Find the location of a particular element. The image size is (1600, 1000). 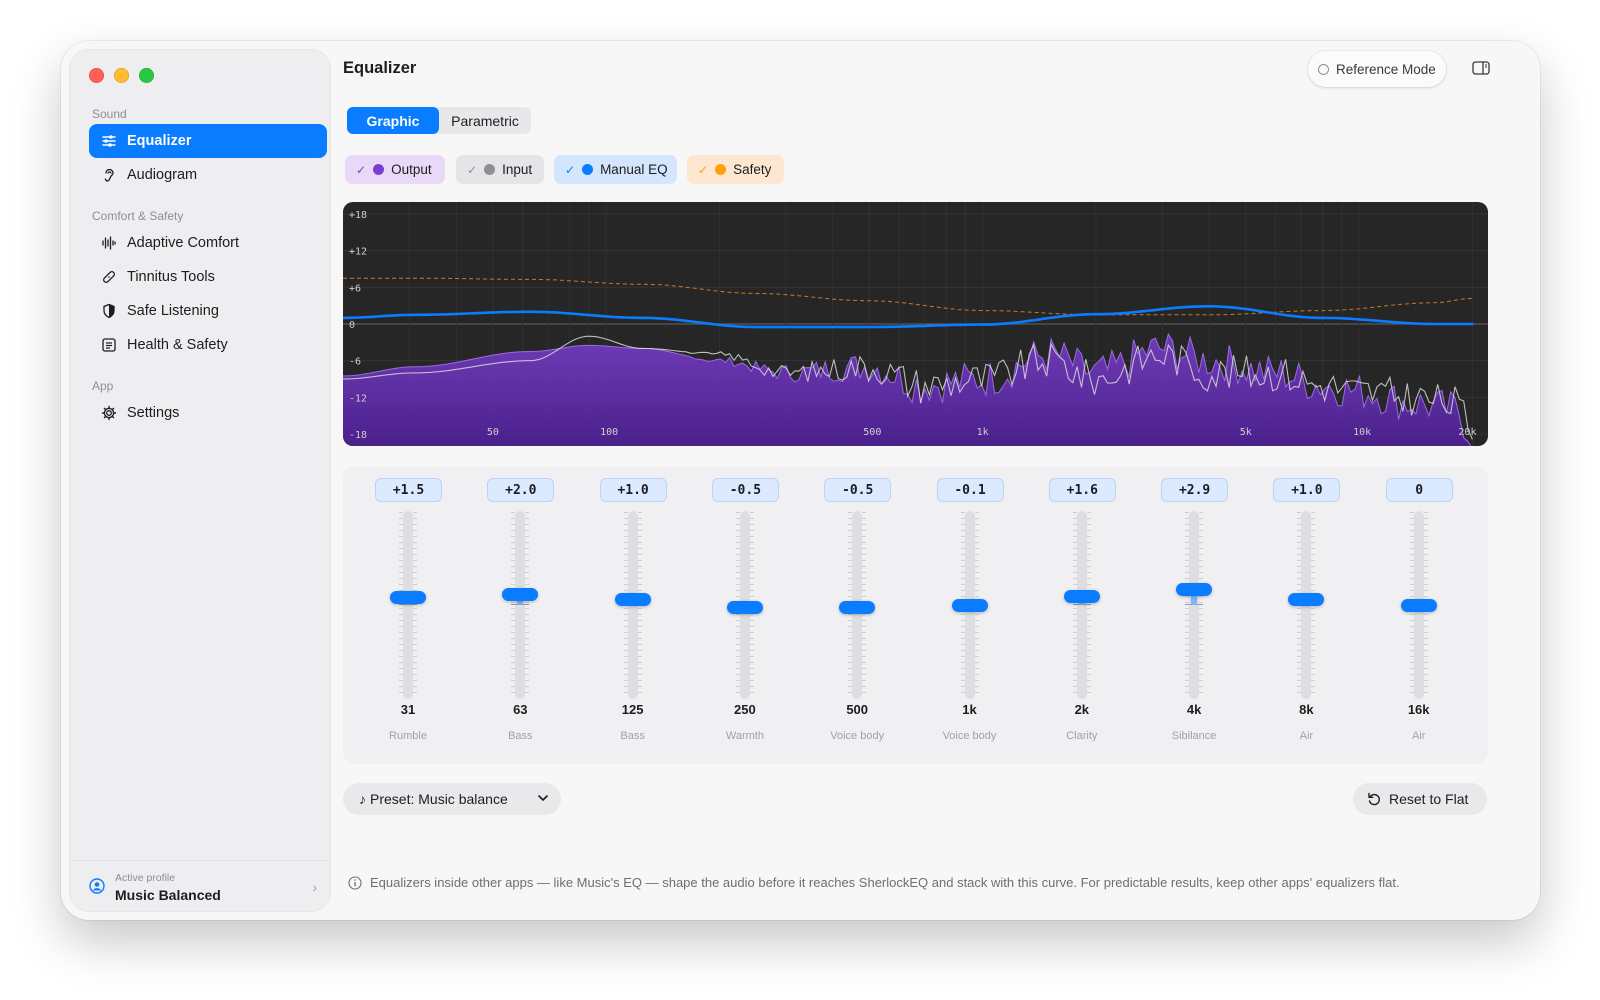

active-profile: Active profile Music Balanced › is located at coordinates (200, 886).